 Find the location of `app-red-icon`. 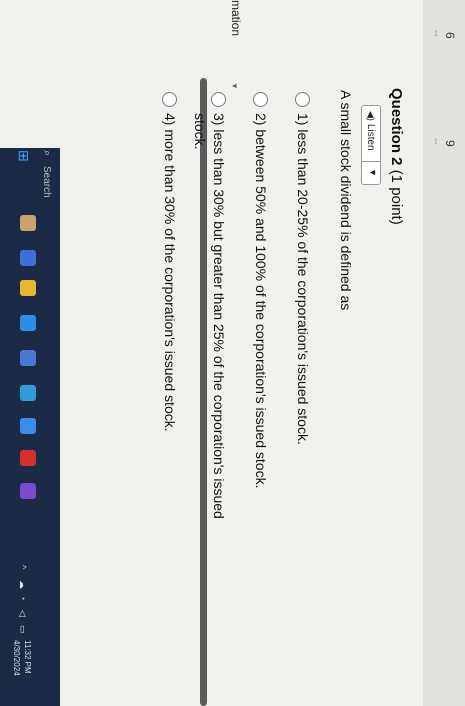

app-red-icon is located at coordinates (28, 458).